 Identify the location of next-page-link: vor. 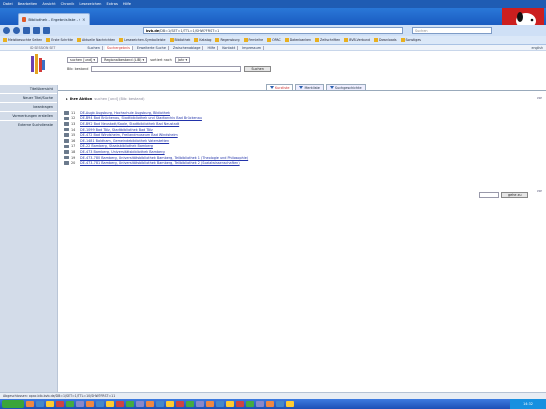
(539, 98).